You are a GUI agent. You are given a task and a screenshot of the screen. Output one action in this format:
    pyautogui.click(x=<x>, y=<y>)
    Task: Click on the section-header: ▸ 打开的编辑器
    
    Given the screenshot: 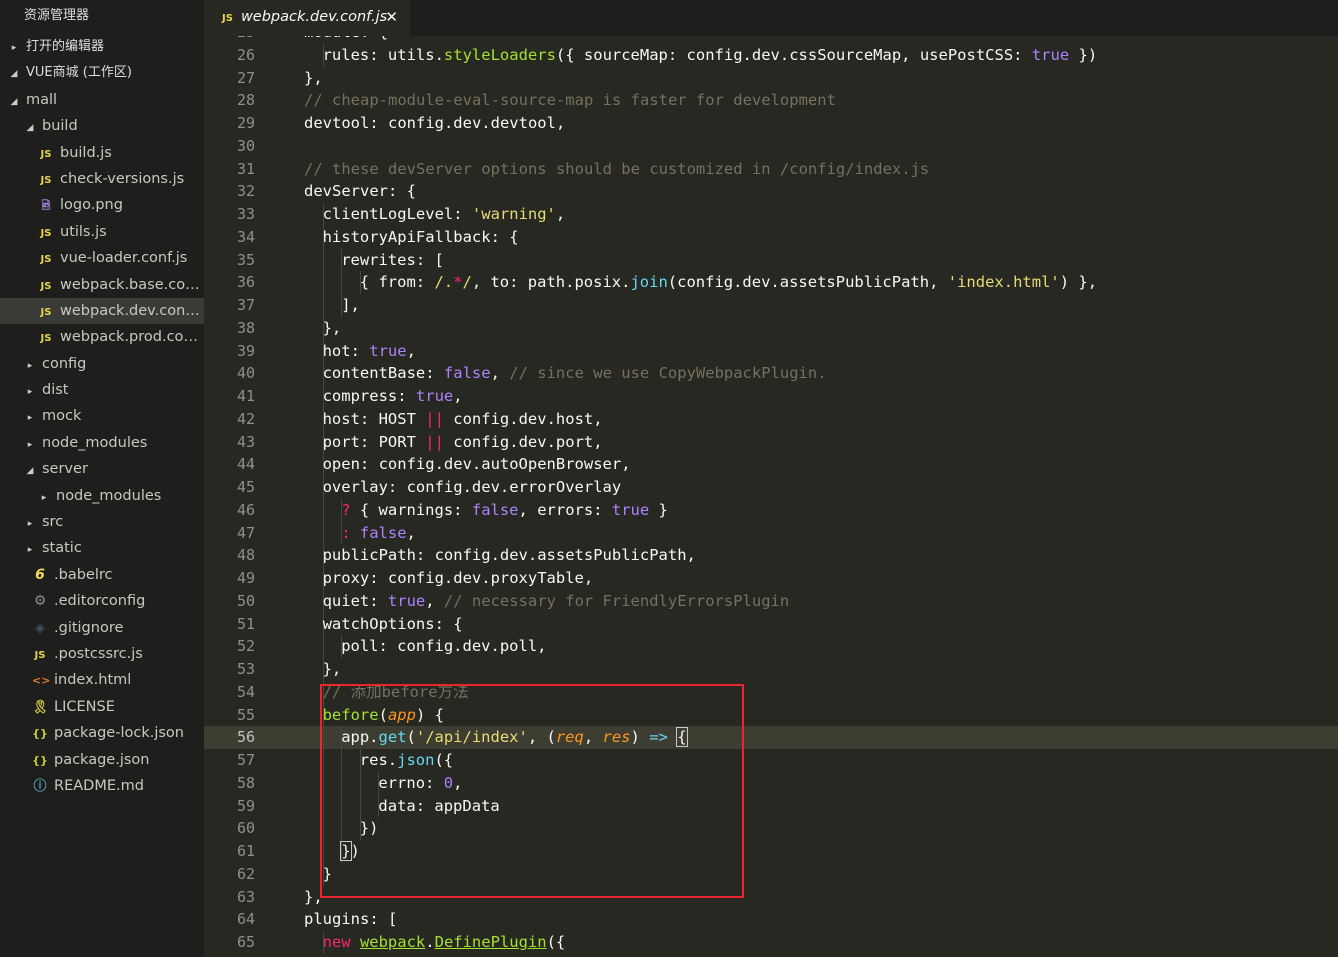 What is the action you would take?
    pyautogui.click(x=102, y=47)
    